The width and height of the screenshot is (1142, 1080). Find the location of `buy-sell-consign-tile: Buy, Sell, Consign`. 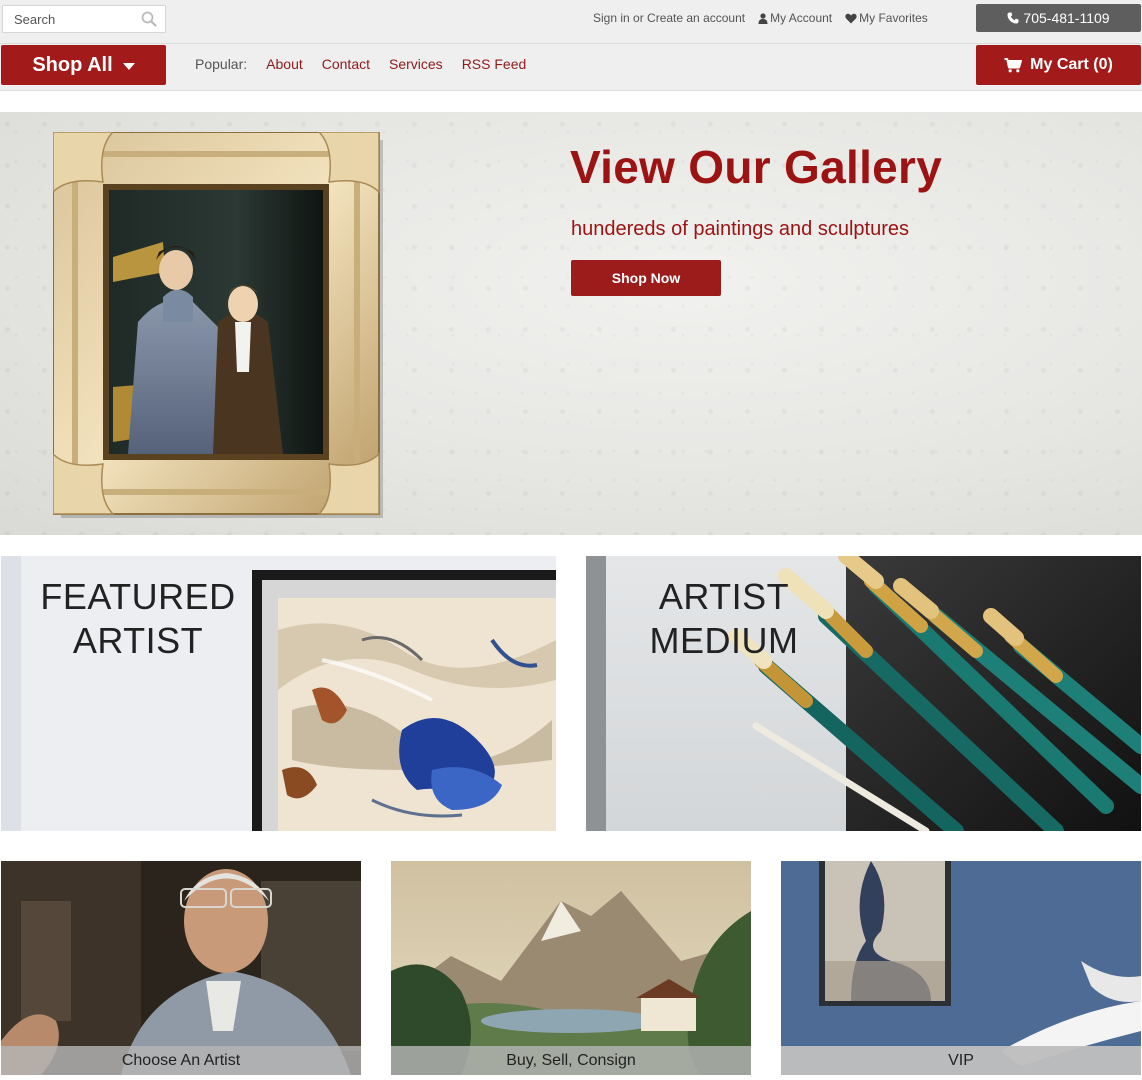

buy-sell-consign-tile: Buy, Sell, Consign is located at coordinates (571, 968).